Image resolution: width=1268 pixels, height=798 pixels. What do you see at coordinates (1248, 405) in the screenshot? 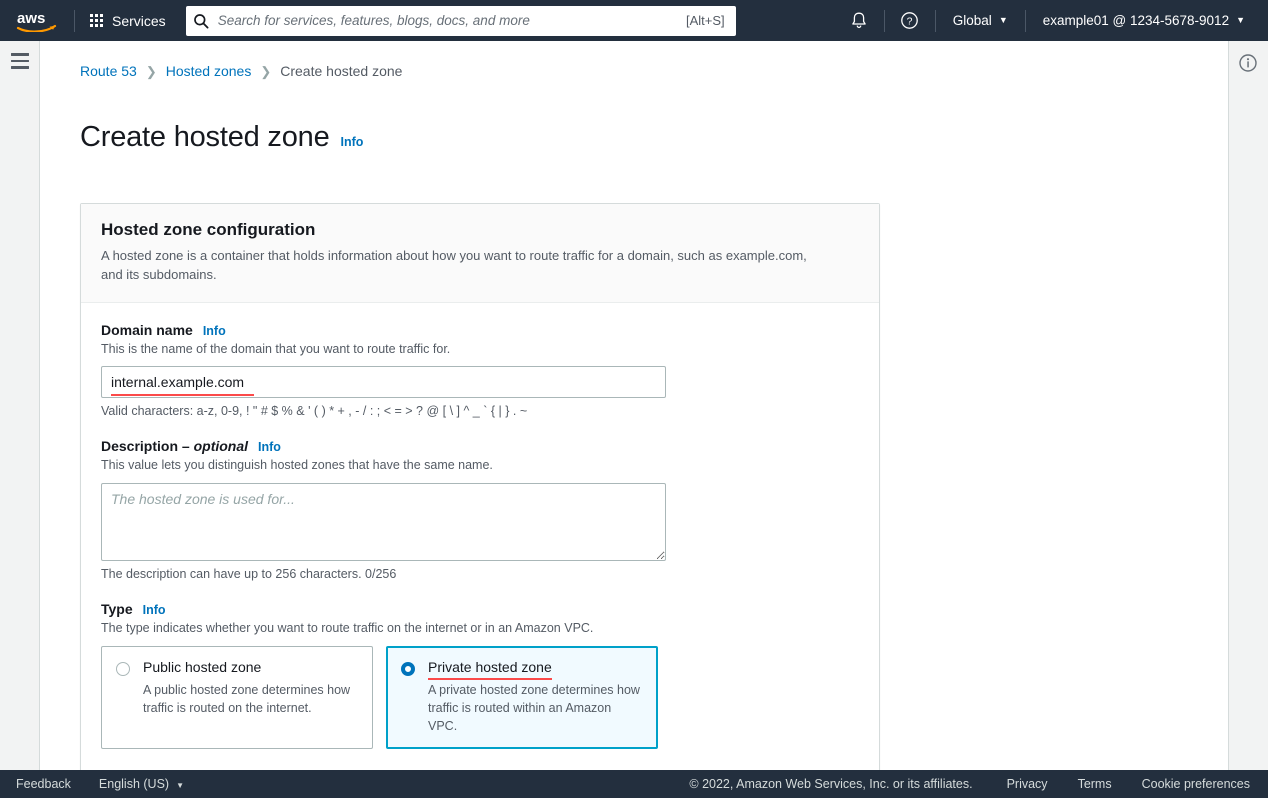
I see `right-help-rail` at bounding box center [1248, 405].